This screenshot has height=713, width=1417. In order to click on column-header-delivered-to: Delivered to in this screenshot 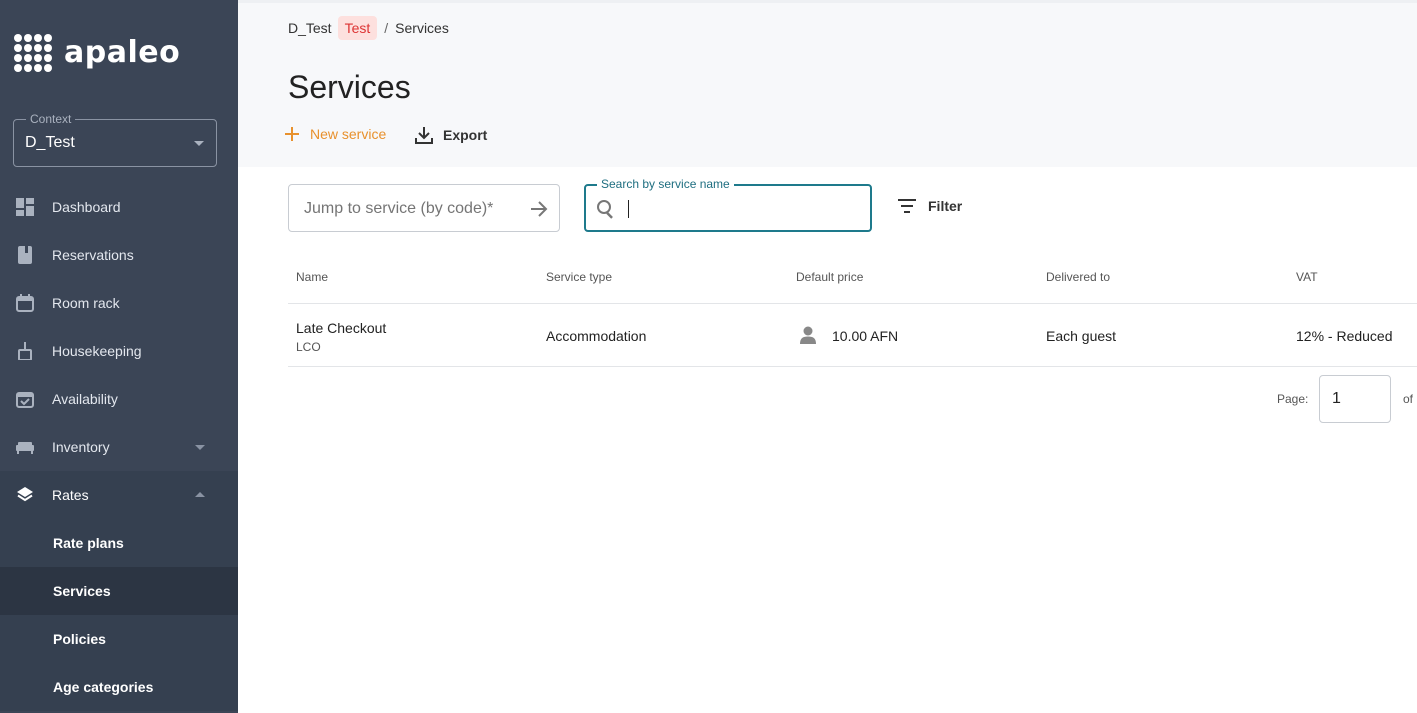, I will do `click(1078, 277)`.